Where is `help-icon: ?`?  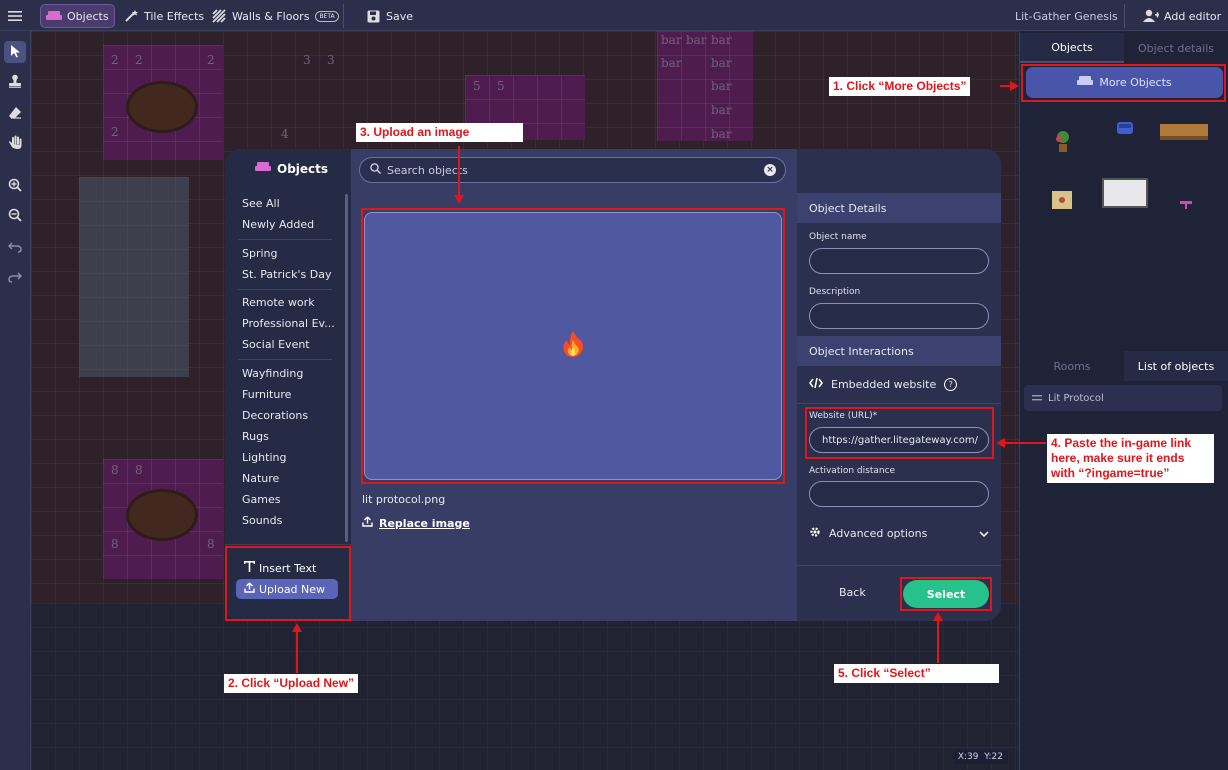
help-icon: ? is located at coordinates (951, 384).